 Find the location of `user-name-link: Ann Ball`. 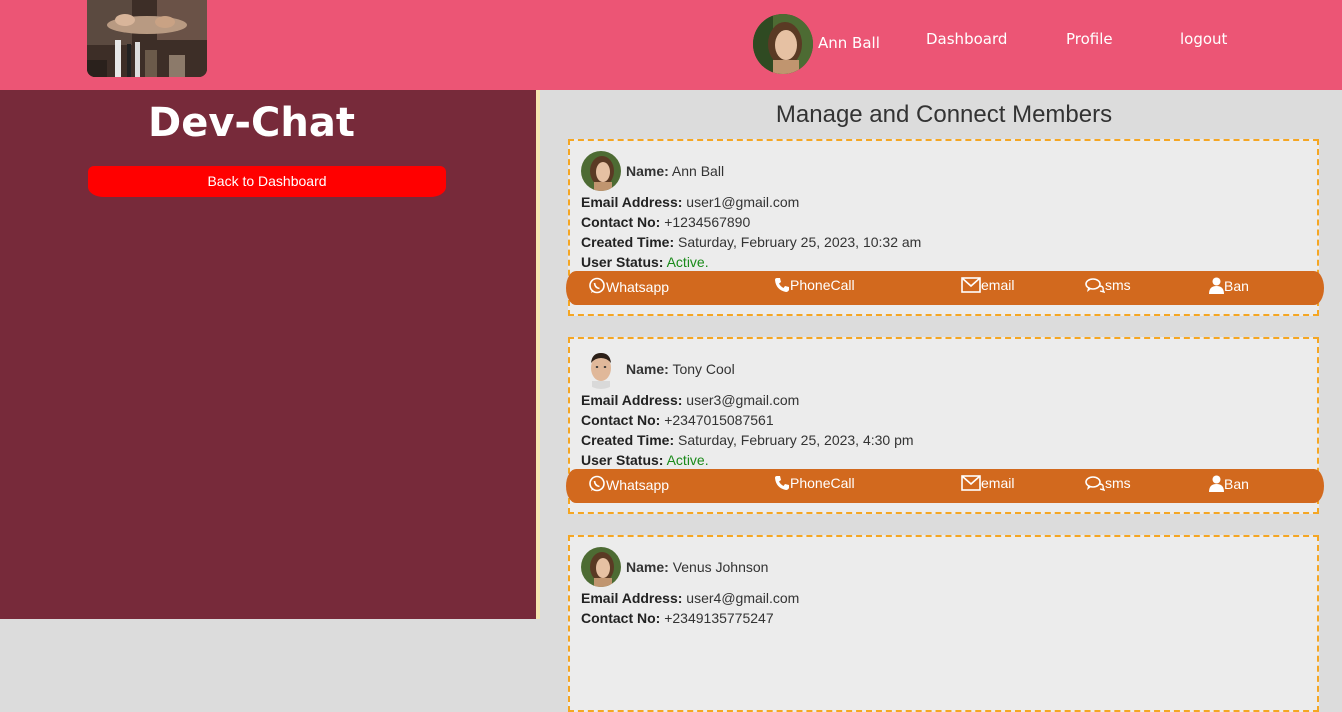

user-name-link: Ann Ball is located at coordinates (849, 43).